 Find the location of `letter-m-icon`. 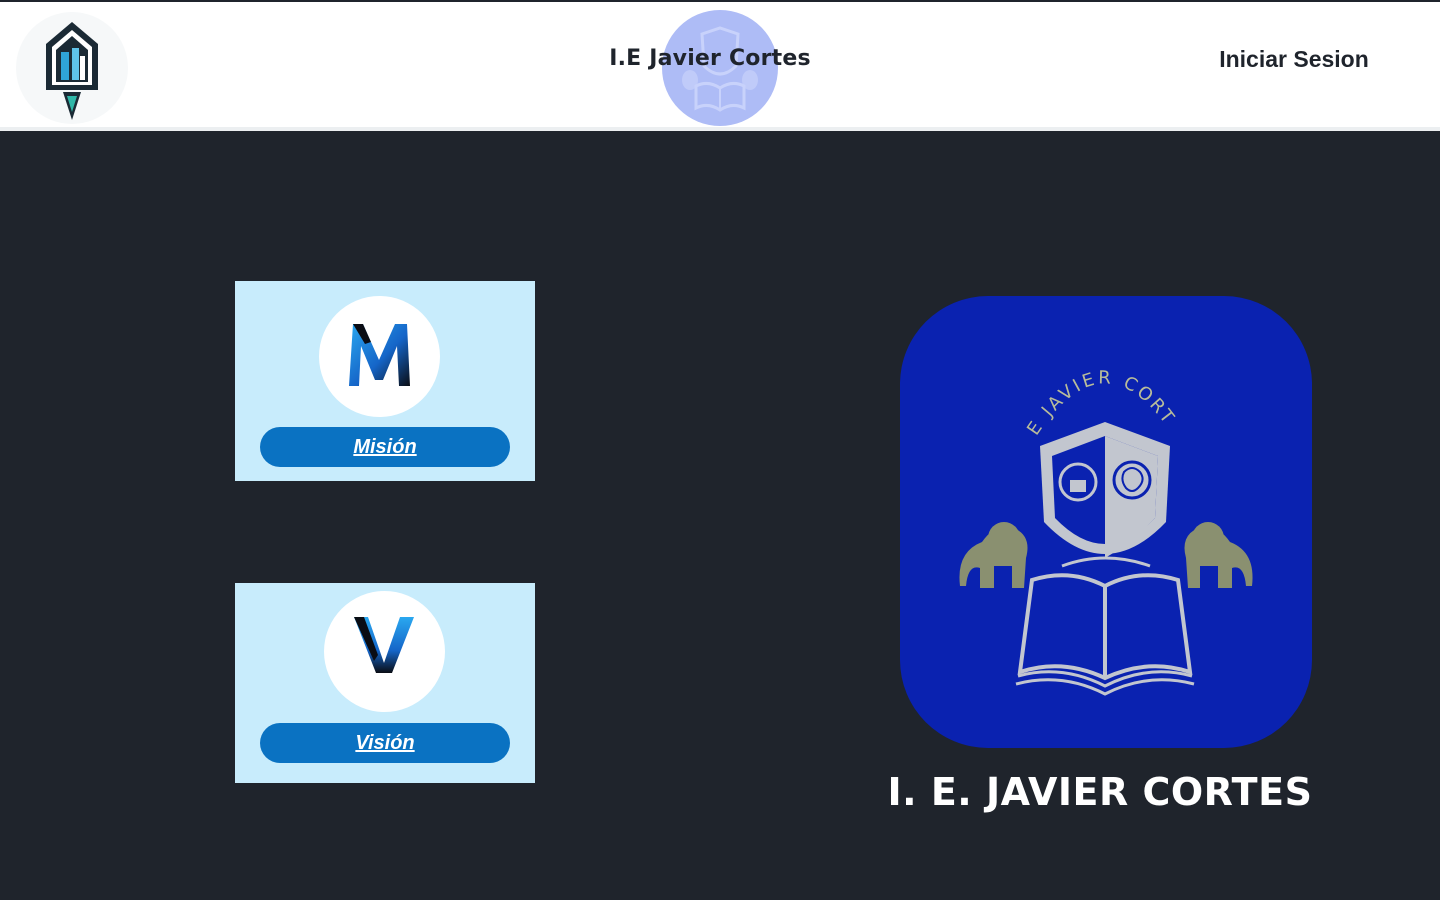

letter-m-icon is located at coordinates (379, 356).